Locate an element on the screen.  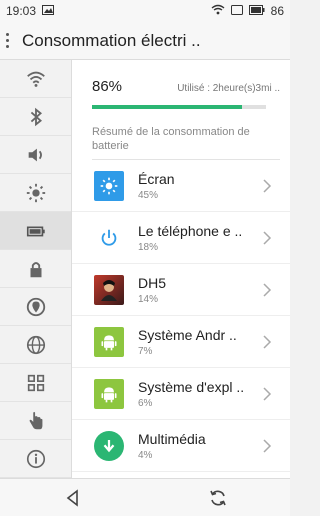
list-item-os: Système d'expl .. 6% is located at coordinates (181, 394).